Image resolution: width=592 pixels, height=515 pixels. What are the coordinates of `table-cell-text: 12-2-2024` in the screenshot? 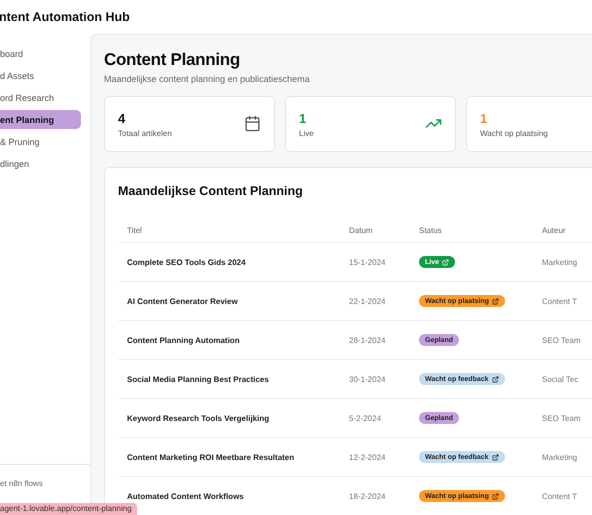 It's located at (367, 457).